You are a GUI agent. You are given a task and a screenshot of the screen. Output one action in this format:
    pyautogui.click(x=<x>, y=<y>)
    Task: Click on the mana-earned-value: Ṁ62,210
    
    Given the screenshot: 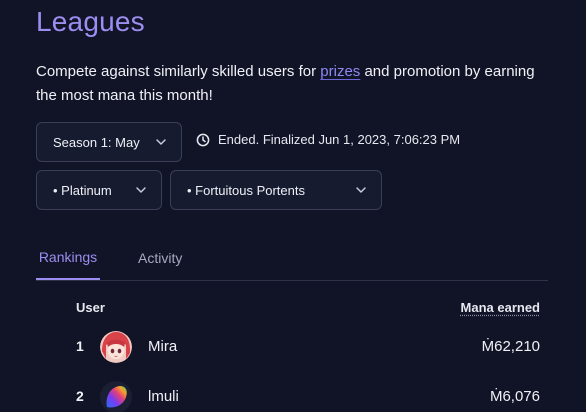 What is the action you would take?
    pyautogui.click(x=510, y=346)
    